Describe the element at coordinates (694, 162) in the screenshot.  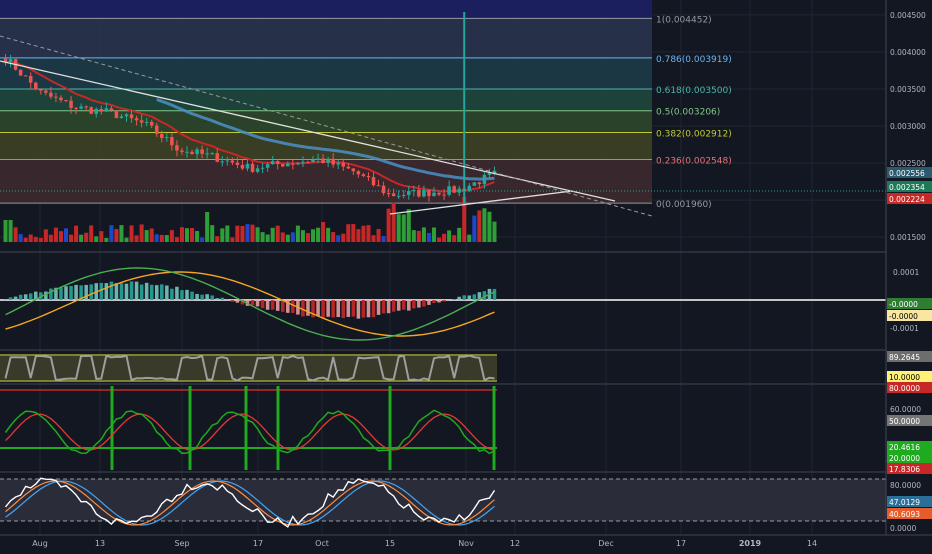
I see `fib-level-label: 0.236(0.002548)` at that location.